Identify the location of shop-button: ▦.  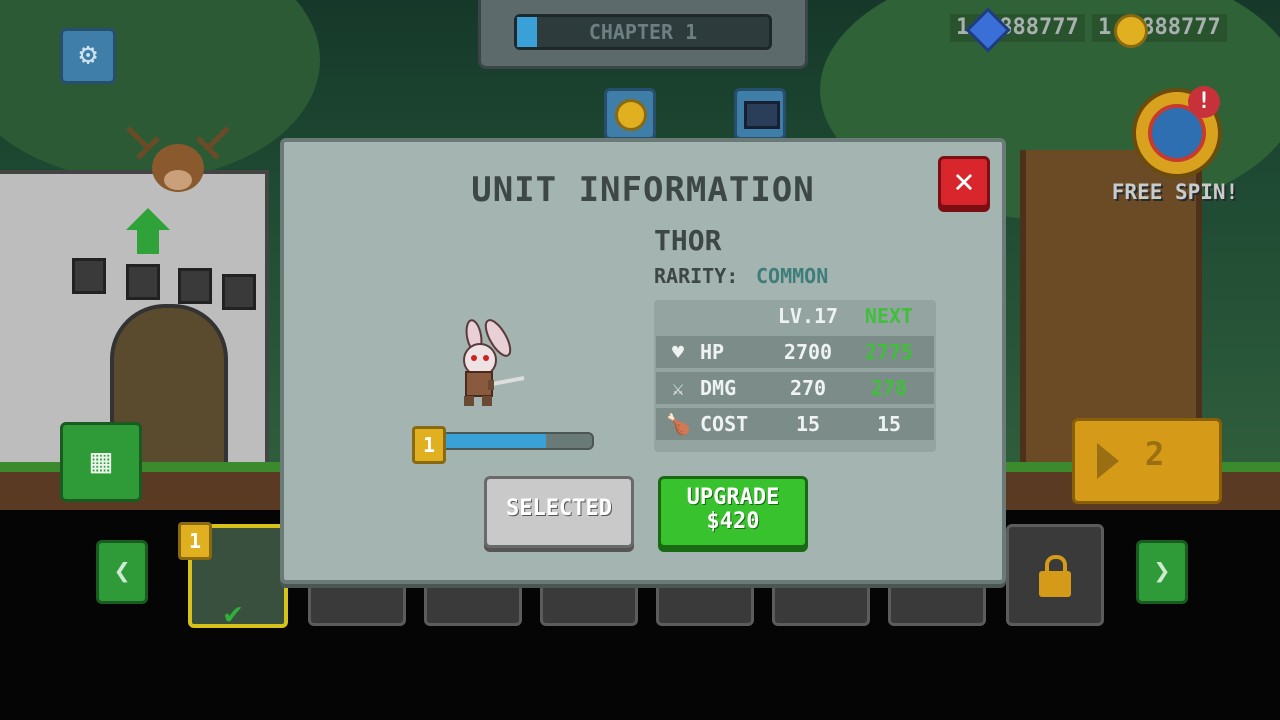
(101, 462).